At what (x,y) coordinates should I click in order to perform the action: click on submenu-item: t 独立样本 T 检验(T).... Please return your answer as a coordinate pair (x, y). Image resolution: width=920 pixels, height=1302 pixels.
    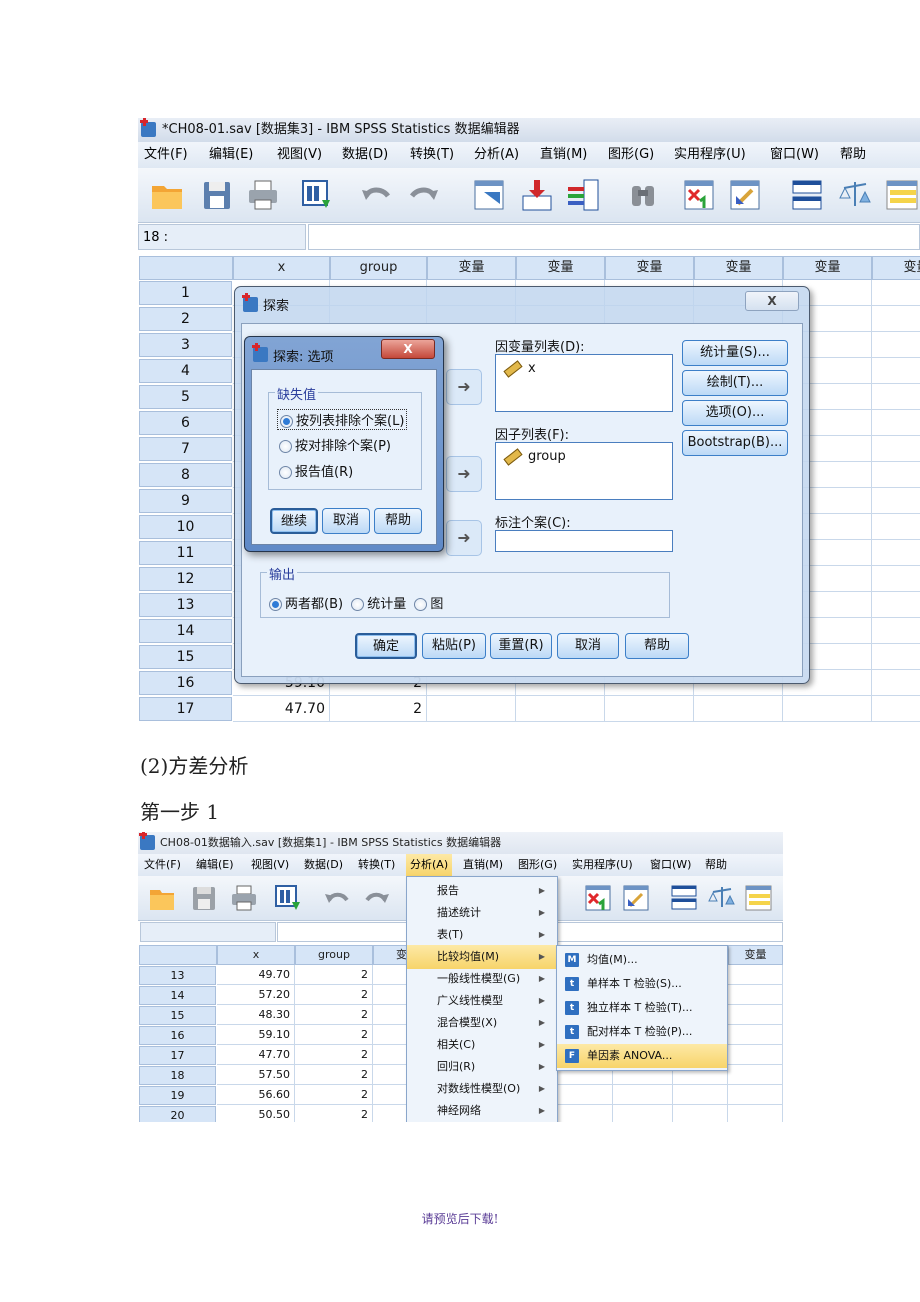
    Looking at the image, I should click on (642, 1008).